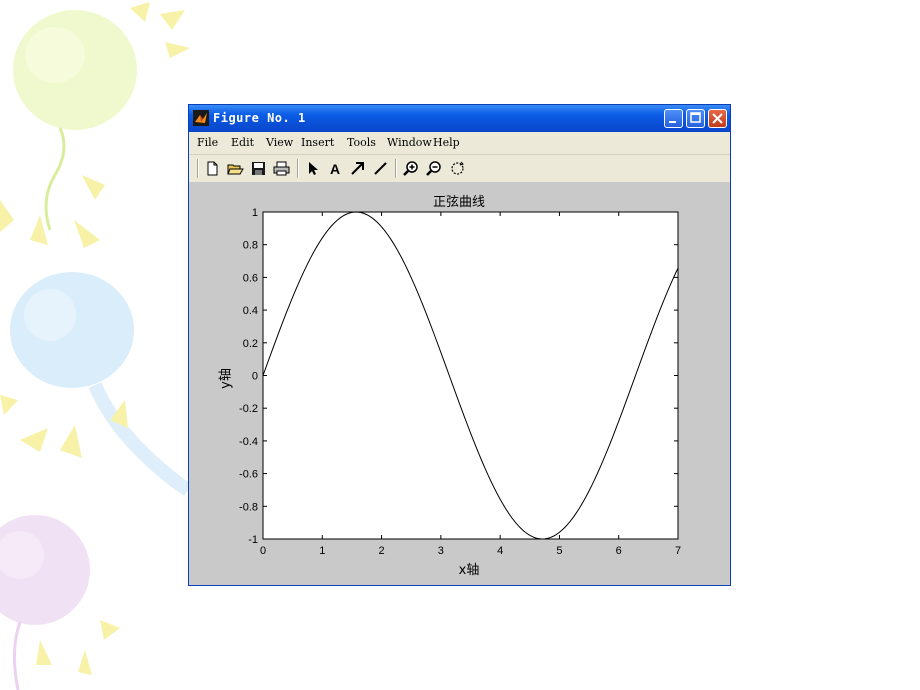 This screenshot has height=690, width=920. I want to click on minimize-icon, so click(672, 122).